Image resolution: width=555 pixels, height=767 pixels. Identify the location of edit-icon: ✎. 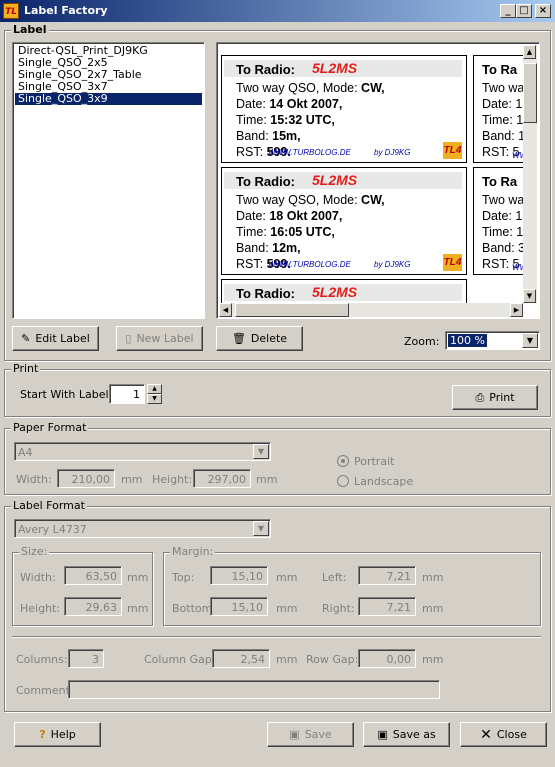
(26, 338).